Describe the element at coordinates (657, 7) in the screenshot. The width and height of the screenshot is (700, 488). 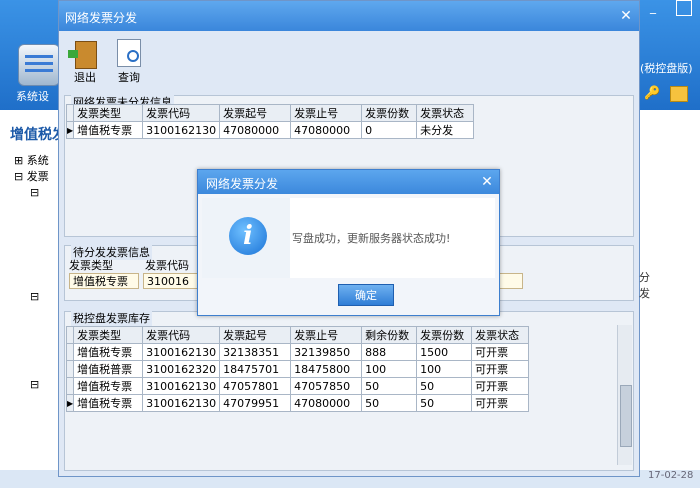
I see `minimize-icon: _` at that location.